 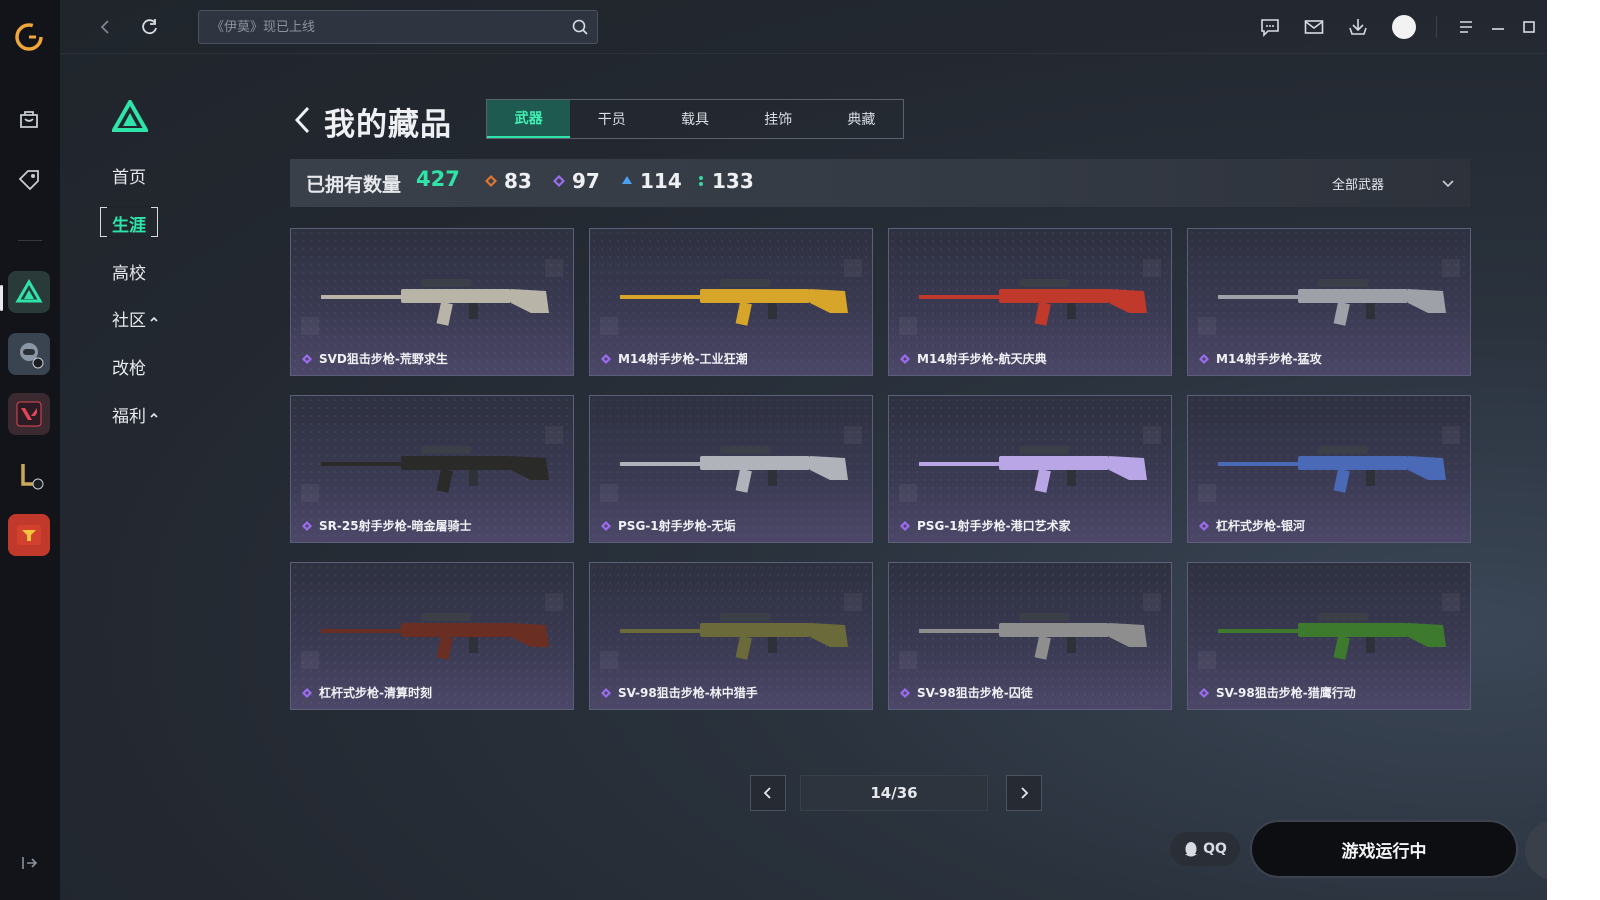 What do you see at coordinates (366, 692) in the screenshot?
I see `weapon-name: 杠杆式步枪-清算时刻` at bounding box center [366, 692].